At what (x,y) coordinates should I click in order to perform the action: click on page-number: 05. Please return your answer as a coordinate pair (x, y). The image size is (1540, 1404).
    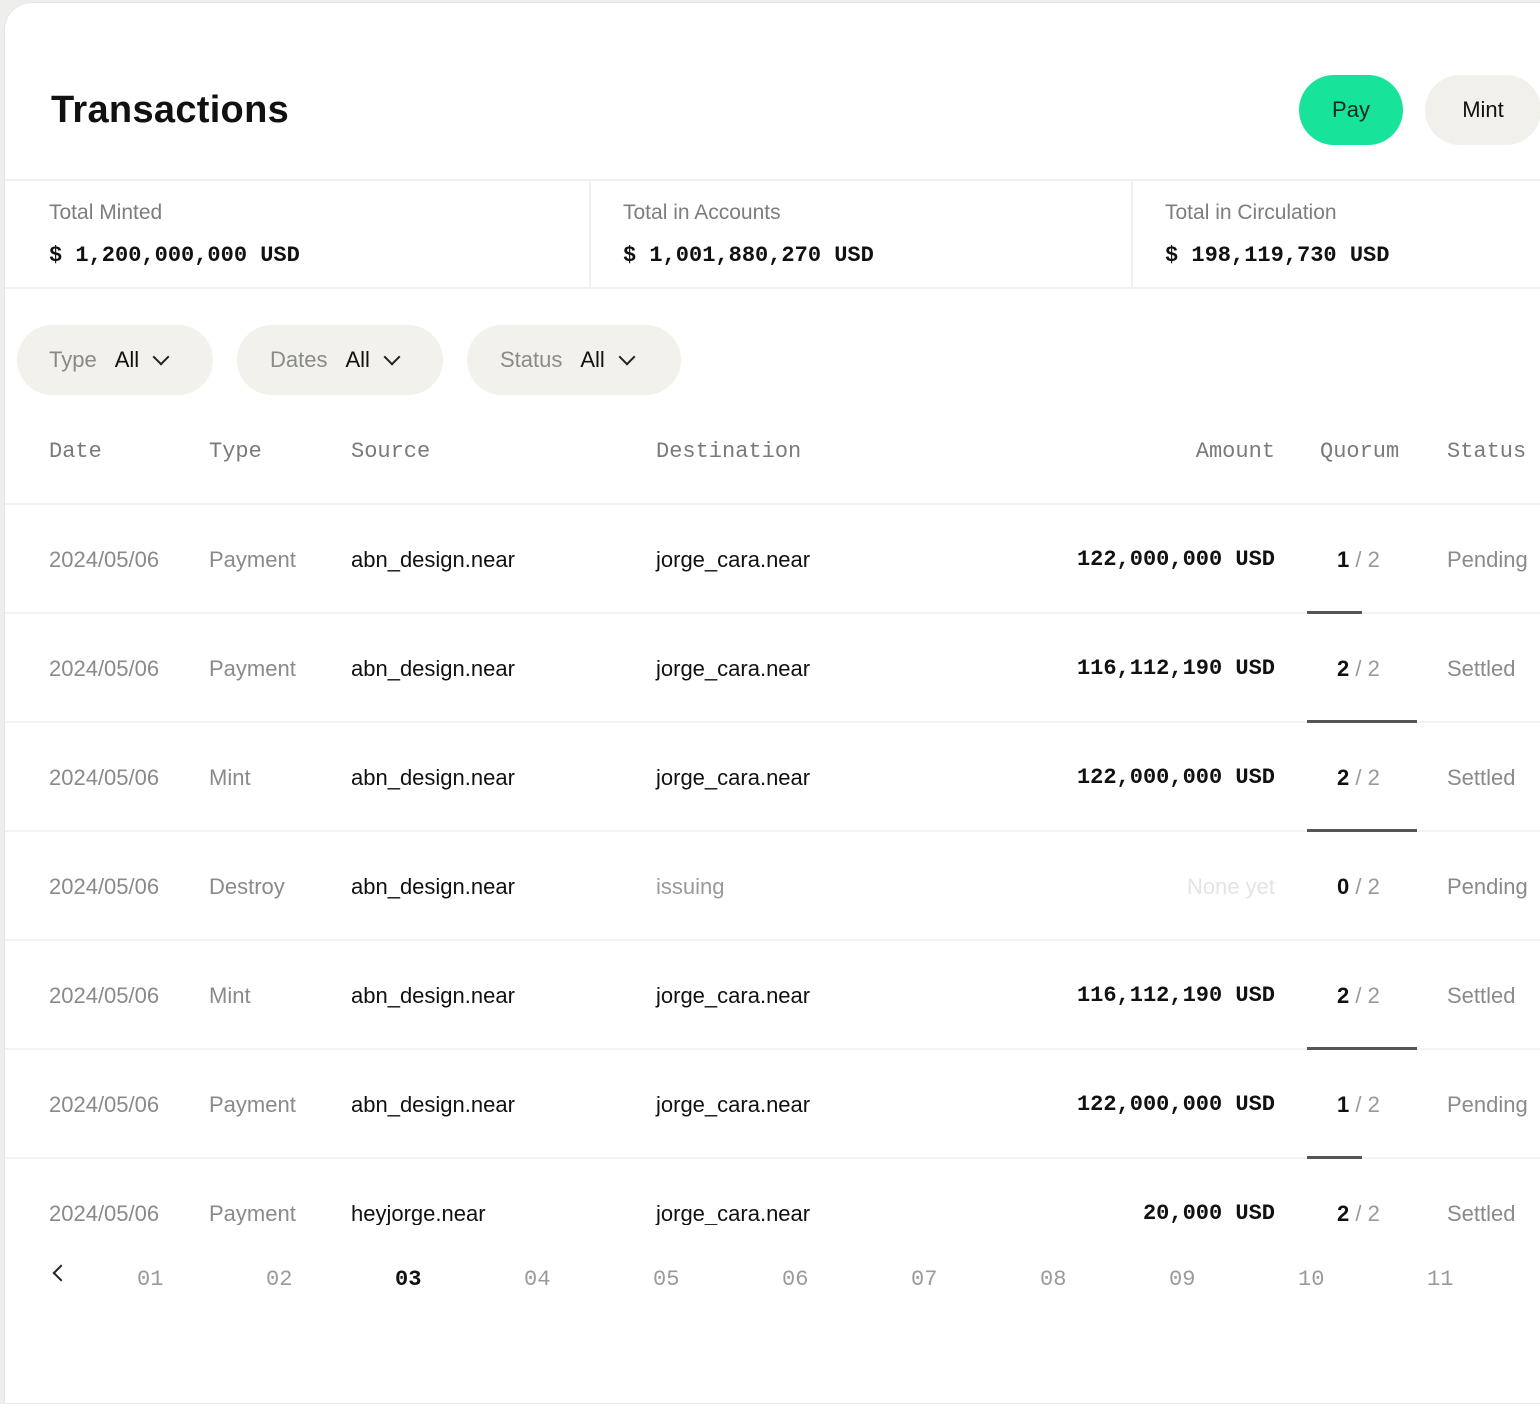
    Looking at the image, I should click on (666, 1279).